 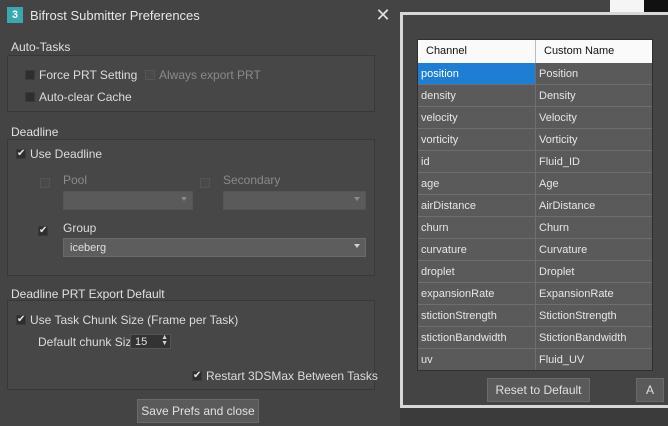 I want to click on table-row: position Position, so click(x=535, y=74).